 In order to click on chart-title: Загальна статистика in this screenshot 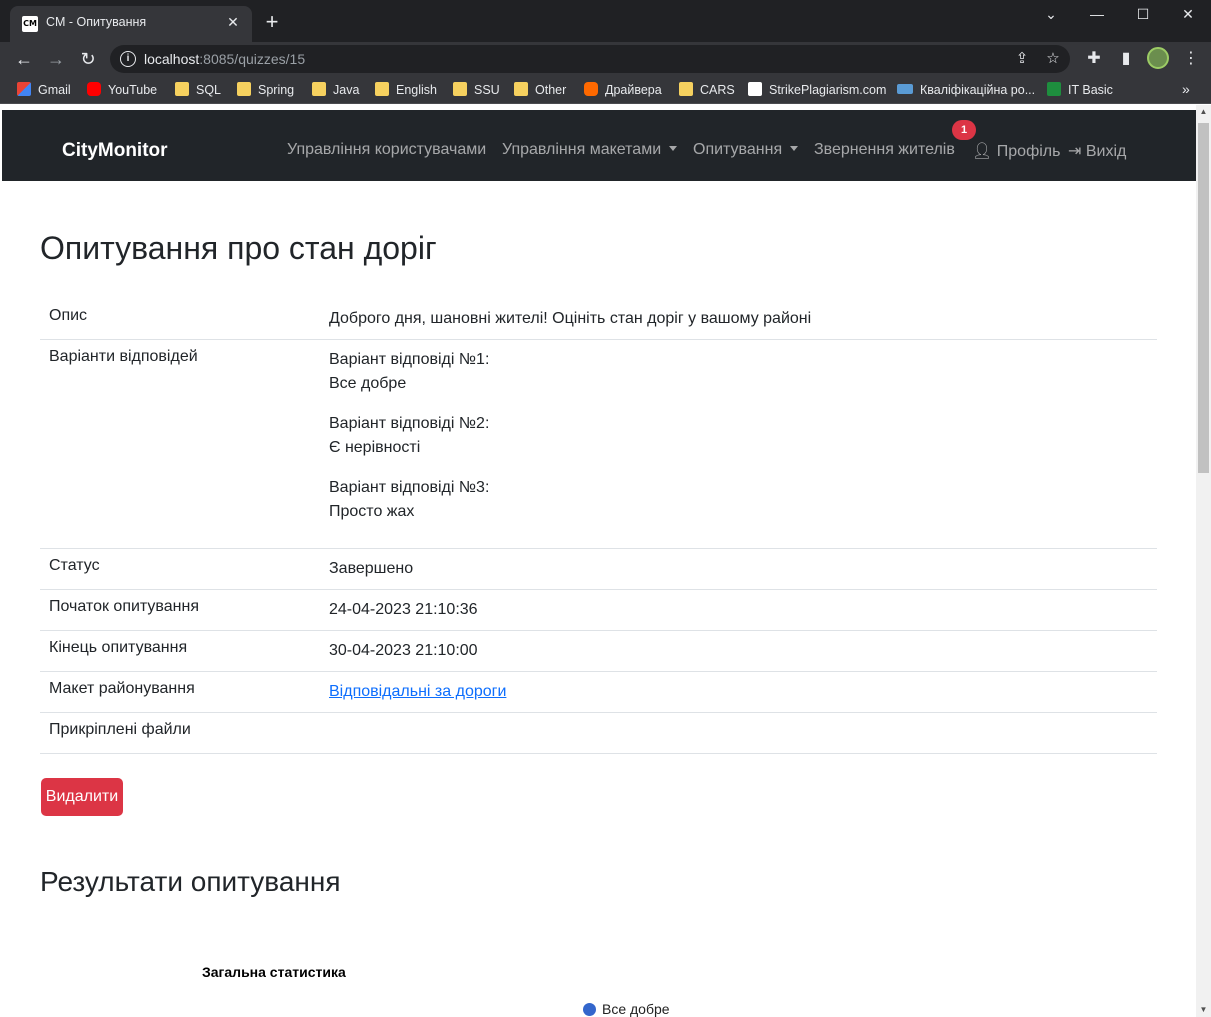, I will do `click(274, 972)`.